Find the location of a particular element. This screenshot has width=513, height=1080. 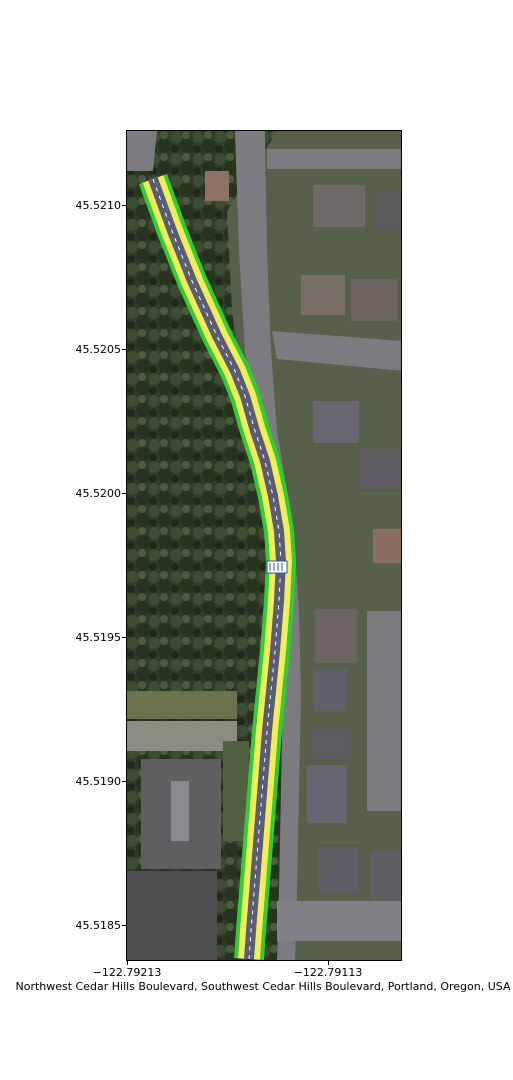

x-tick-label: −122.79213 is located at coordinates (127, 972).